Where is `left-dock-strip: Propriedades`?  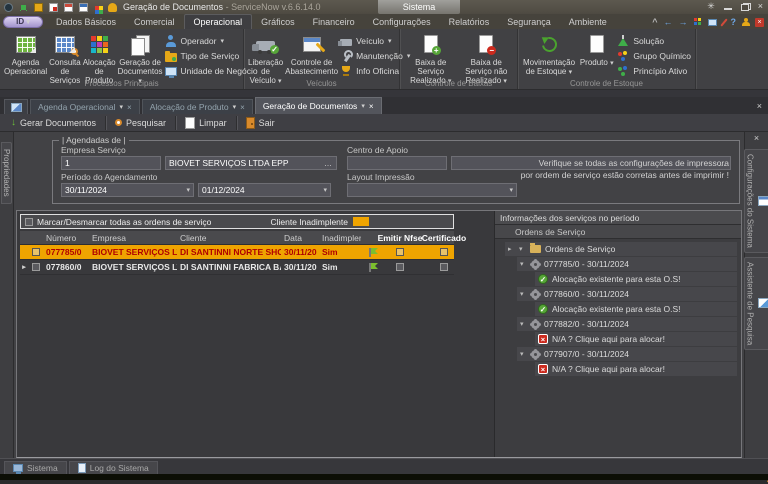 left-dock-strip: Propriedades is located at coordinates (7, 295).